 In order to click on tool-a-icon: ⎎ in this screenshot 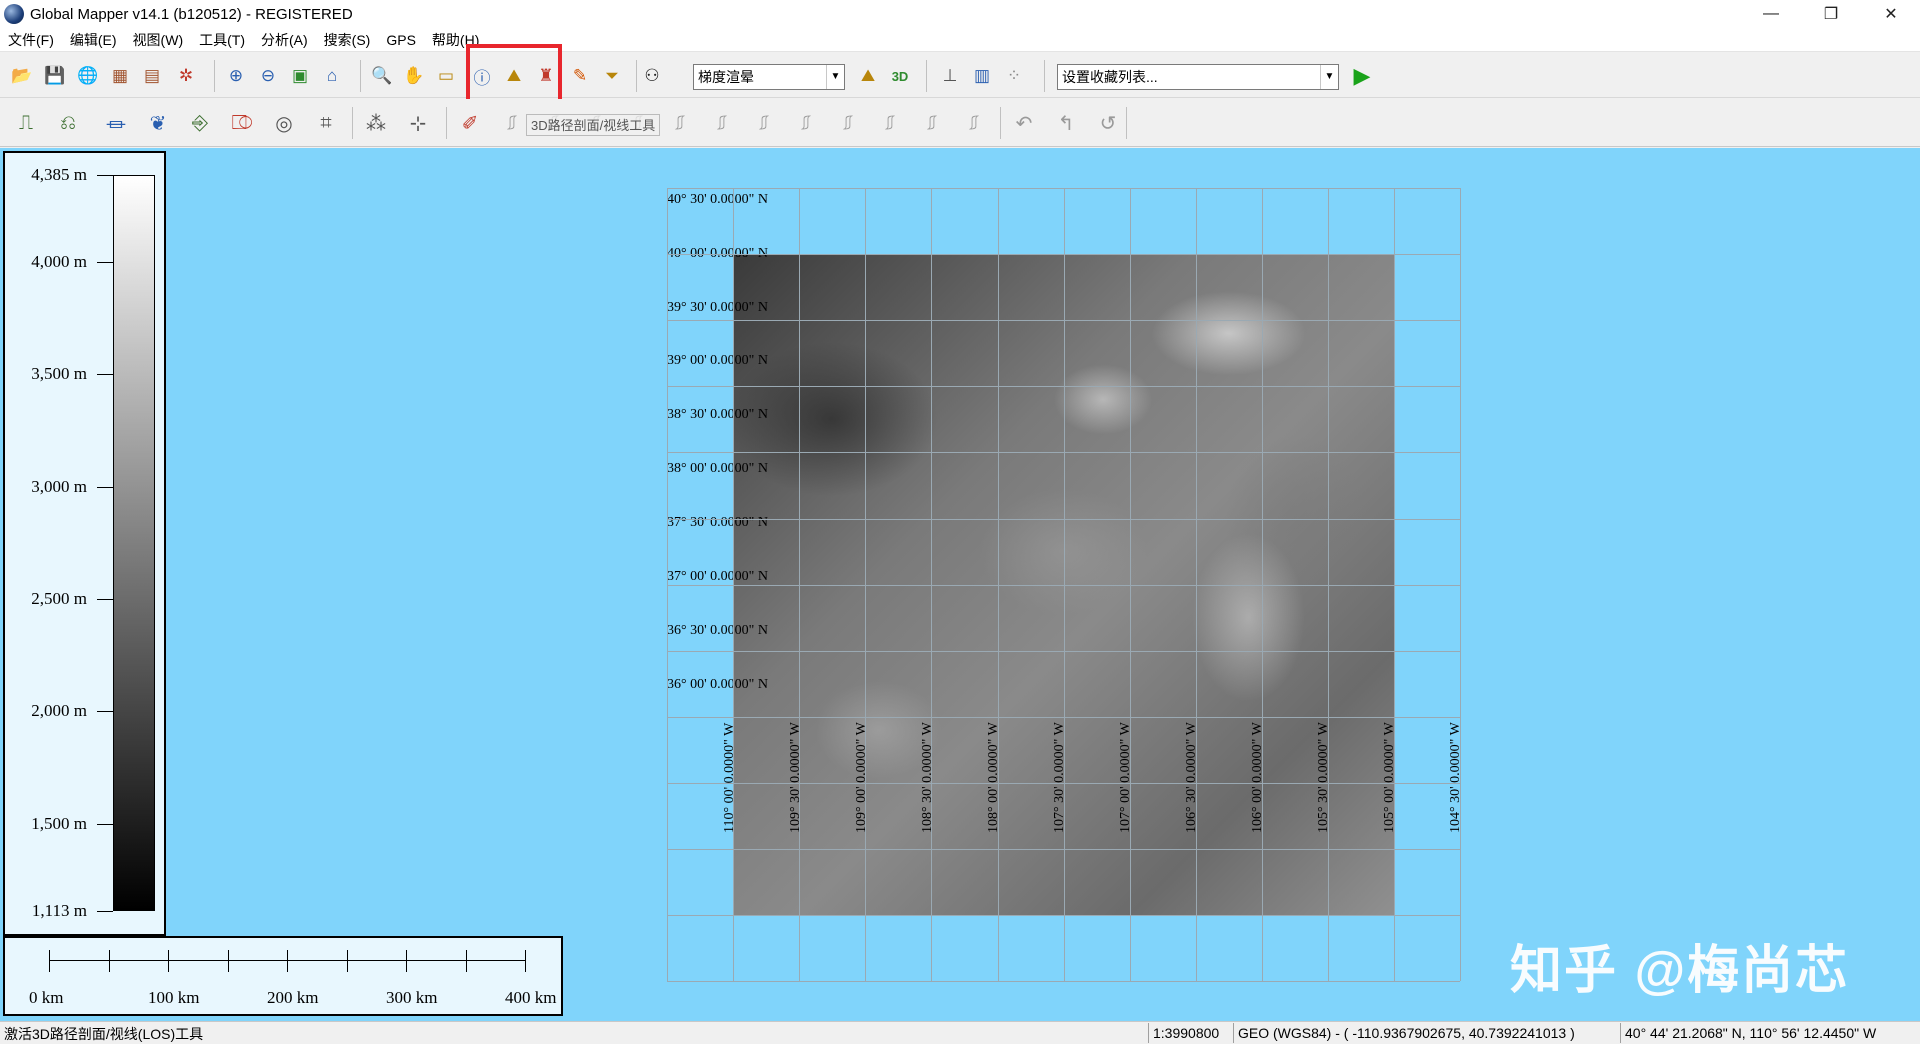, I will do `click(512, 123)`.